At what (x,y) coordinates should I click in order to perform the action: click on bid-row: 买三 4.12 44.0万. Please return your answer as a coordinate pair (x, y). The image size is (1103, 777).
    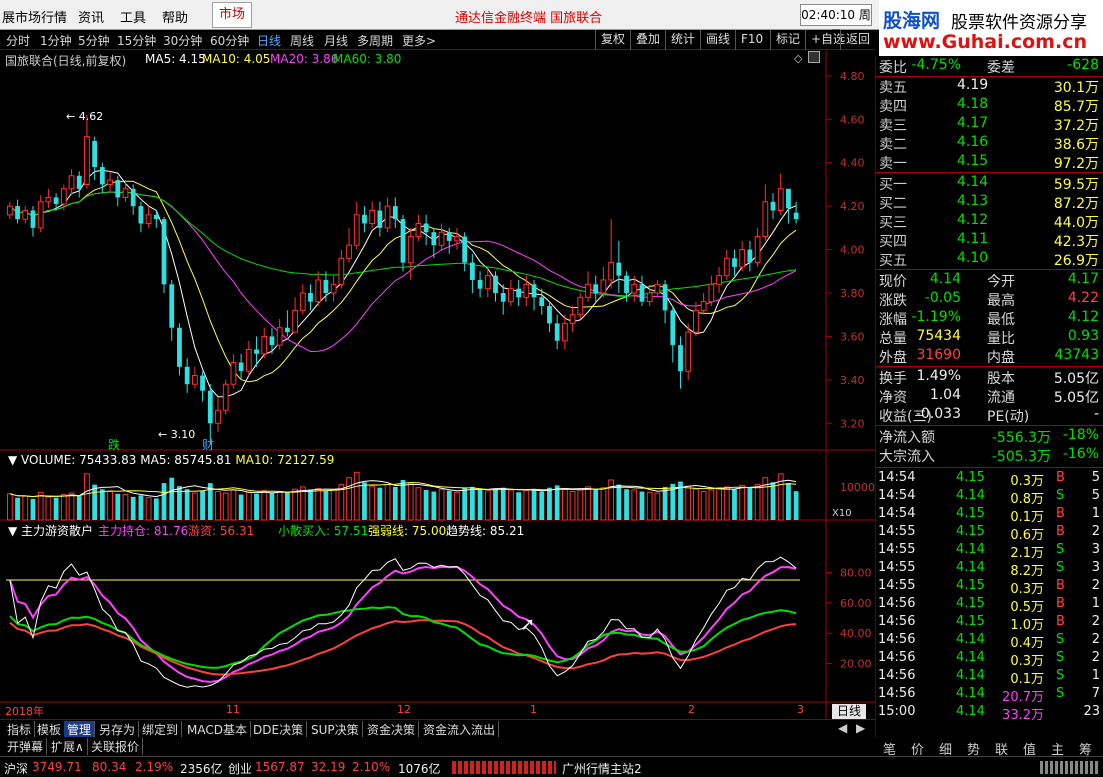
    Looking at the image, I should click on (990, 221).